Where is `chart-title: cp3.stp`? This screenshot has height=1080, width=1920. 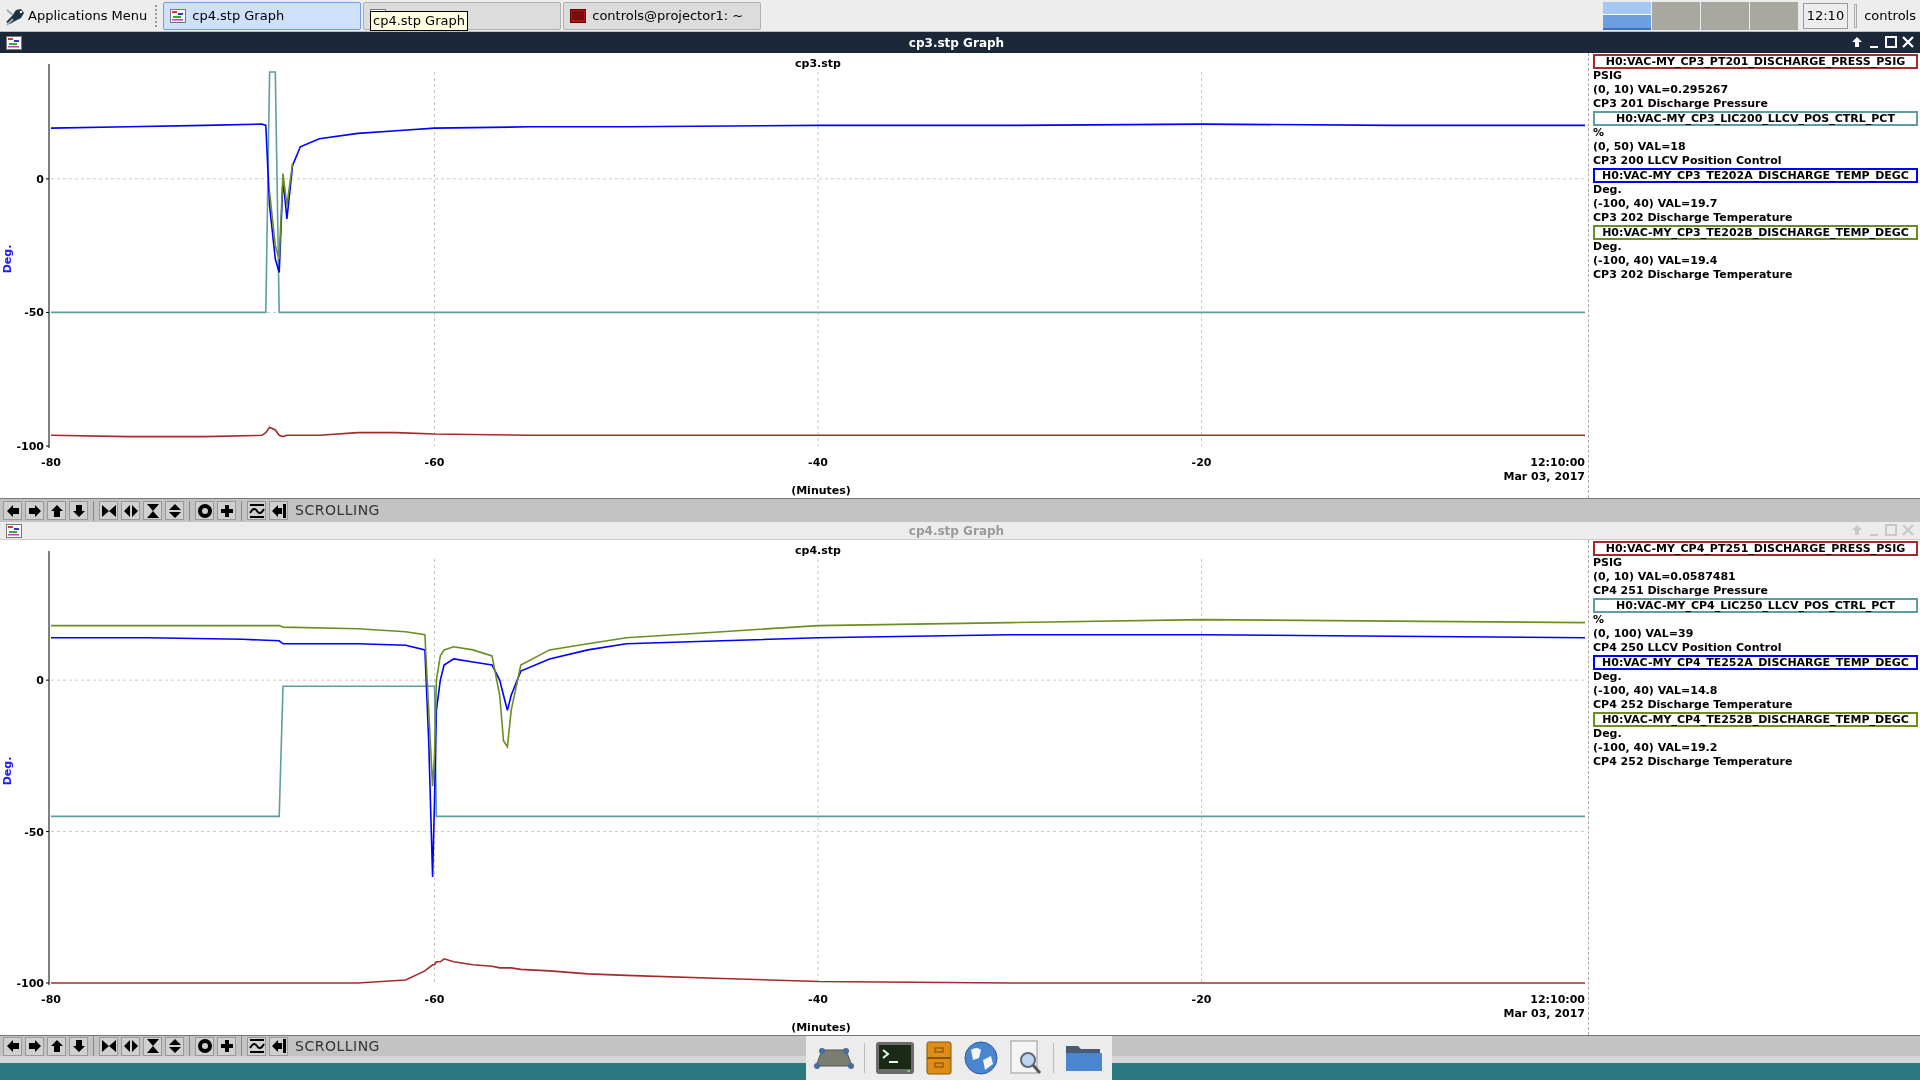 chart-title: cp3.stp is located at coordinates (818, 63).